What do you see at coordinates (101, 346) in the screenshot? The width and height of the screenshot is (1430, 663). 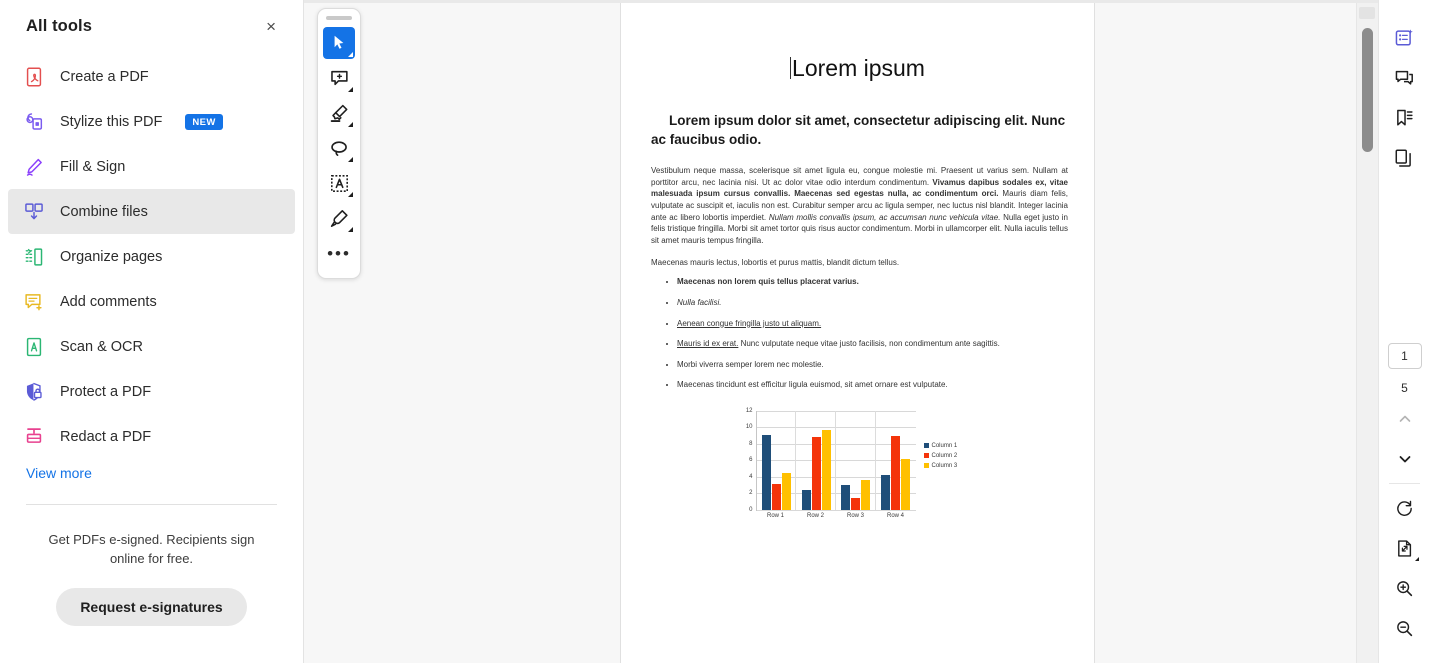 I see `sidebar-item-label: Scan & OCR` at bounding box center [101, 346].